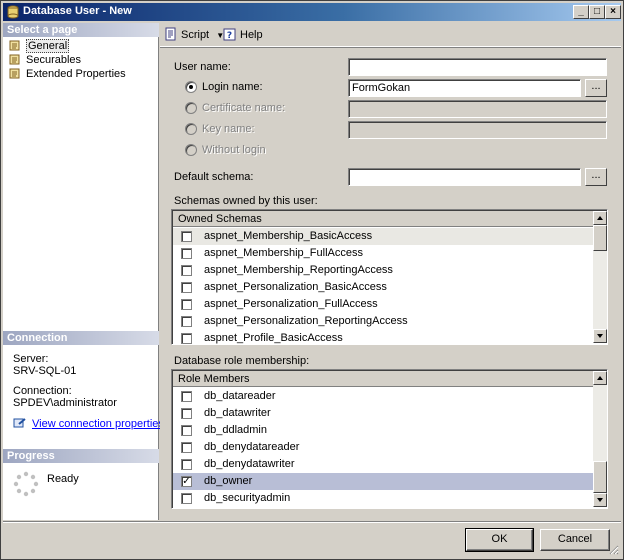 This screenshot has width=624, height=560. I want to click on ok-button: OK, so click(499, 540).